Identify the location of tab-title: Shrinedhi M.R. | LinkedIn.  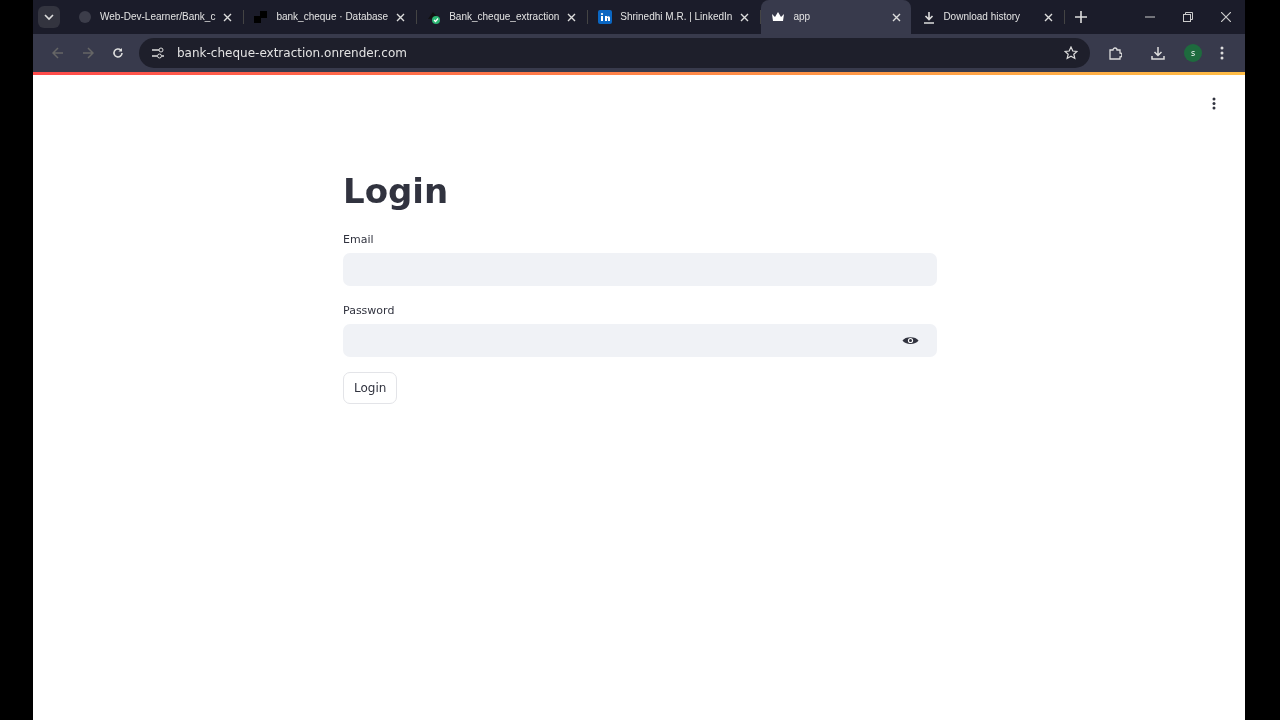
(676, 17).